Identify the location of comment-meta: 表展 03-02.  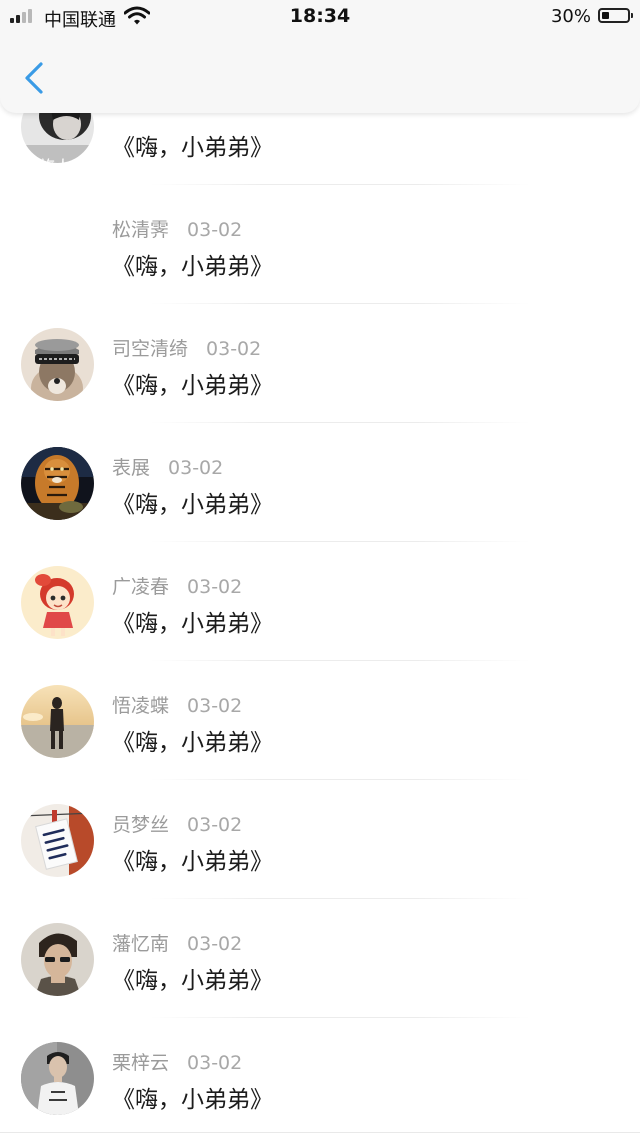
(167, 466).